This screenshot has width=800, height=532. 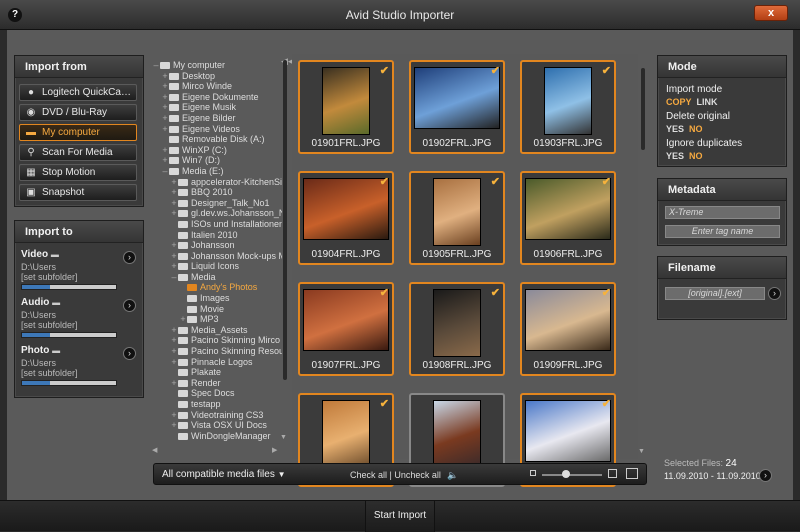 What do you see at coordinates (217, 192) in the screenshot?
I see `tree-item: + BBQ 2010` at bounding box center [217, 192].